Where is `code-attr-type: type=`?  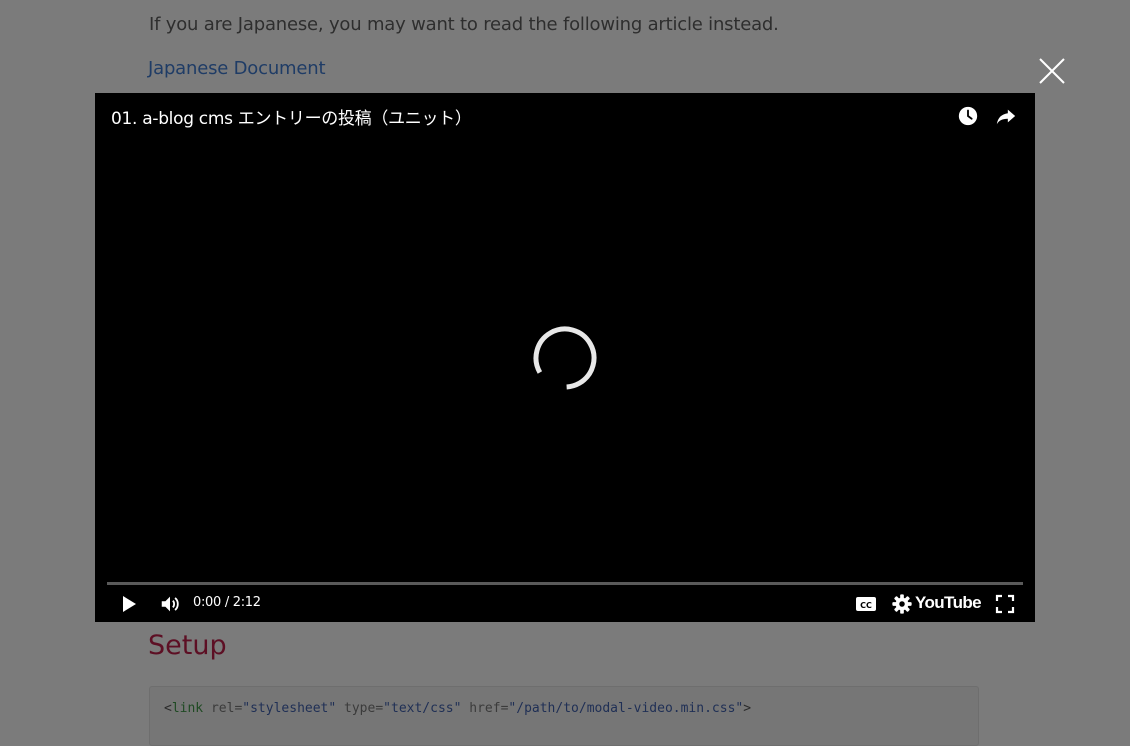 code-attr-type: type= is located at coordinates (360, 708).